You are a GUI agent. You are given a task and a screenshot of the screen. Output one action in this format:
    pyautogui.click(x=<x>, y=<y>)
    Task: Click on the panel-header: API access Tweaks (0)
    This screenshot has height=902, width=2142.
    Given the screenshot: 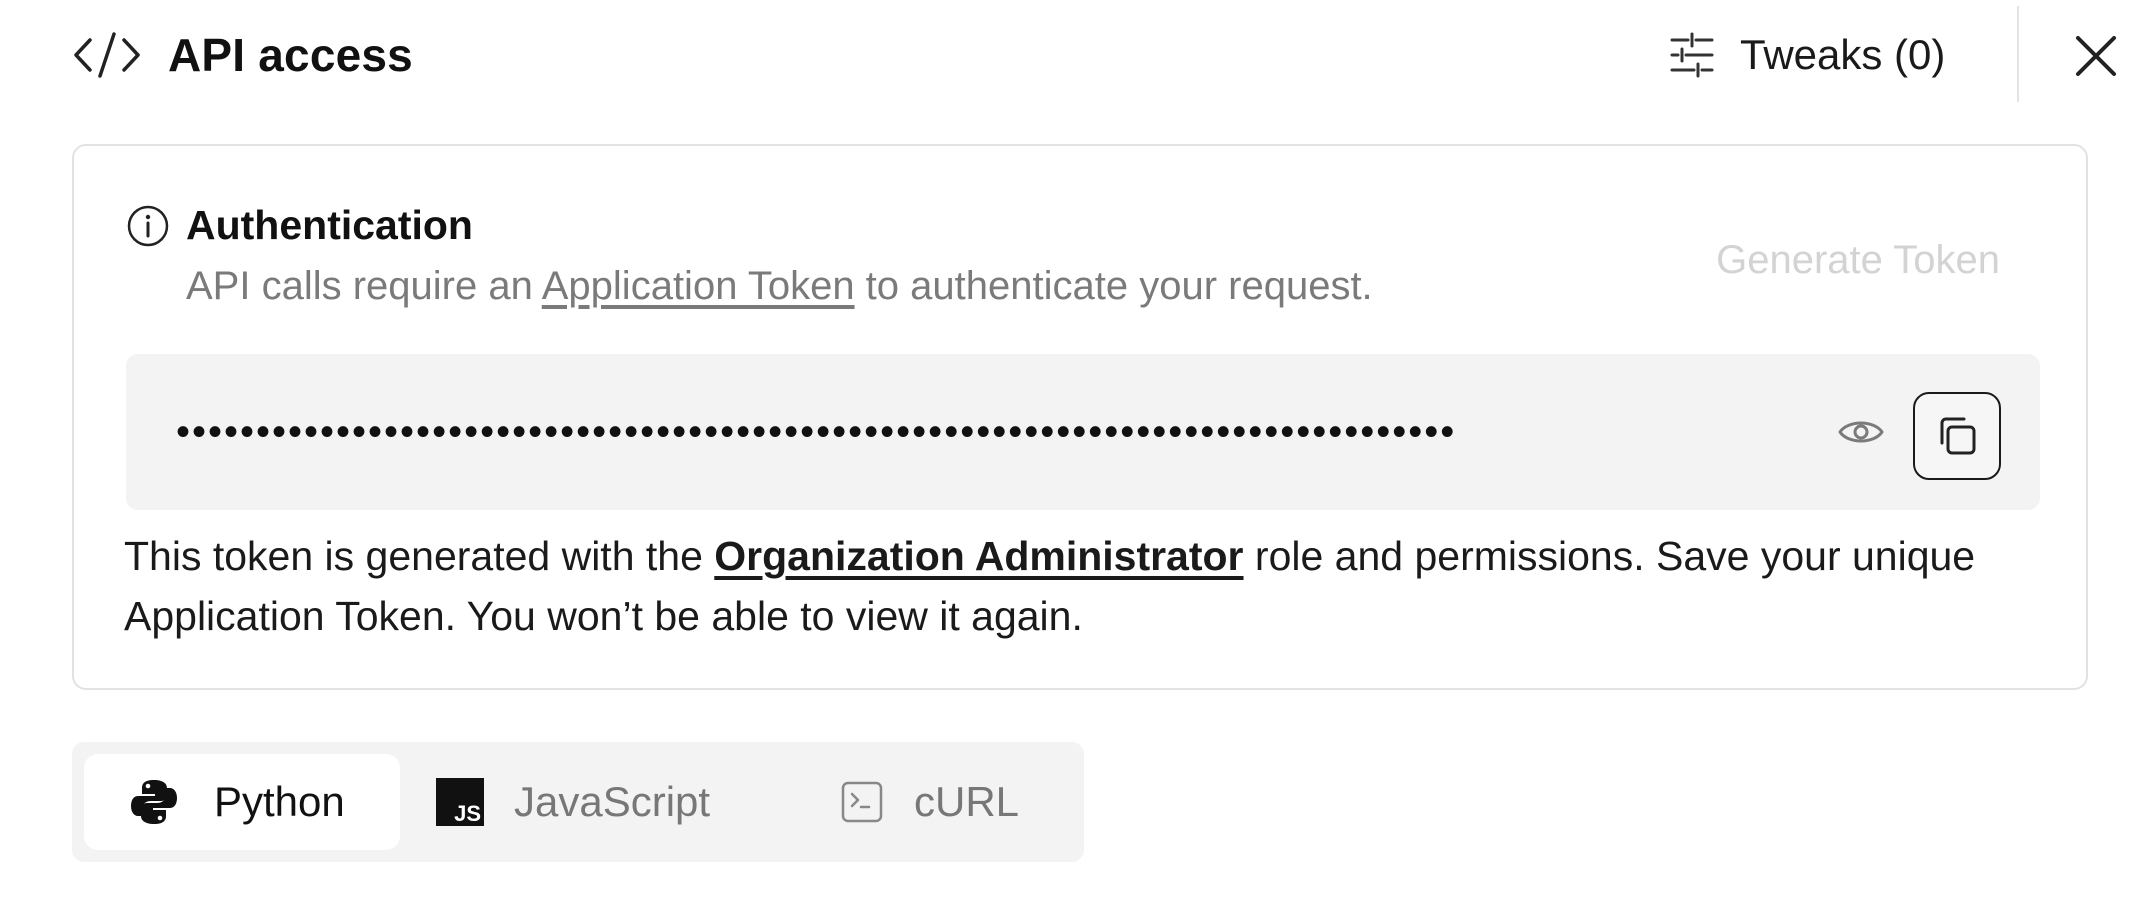 What is the action you would take?
    pyautogui.click(x=1071, y=55)
    